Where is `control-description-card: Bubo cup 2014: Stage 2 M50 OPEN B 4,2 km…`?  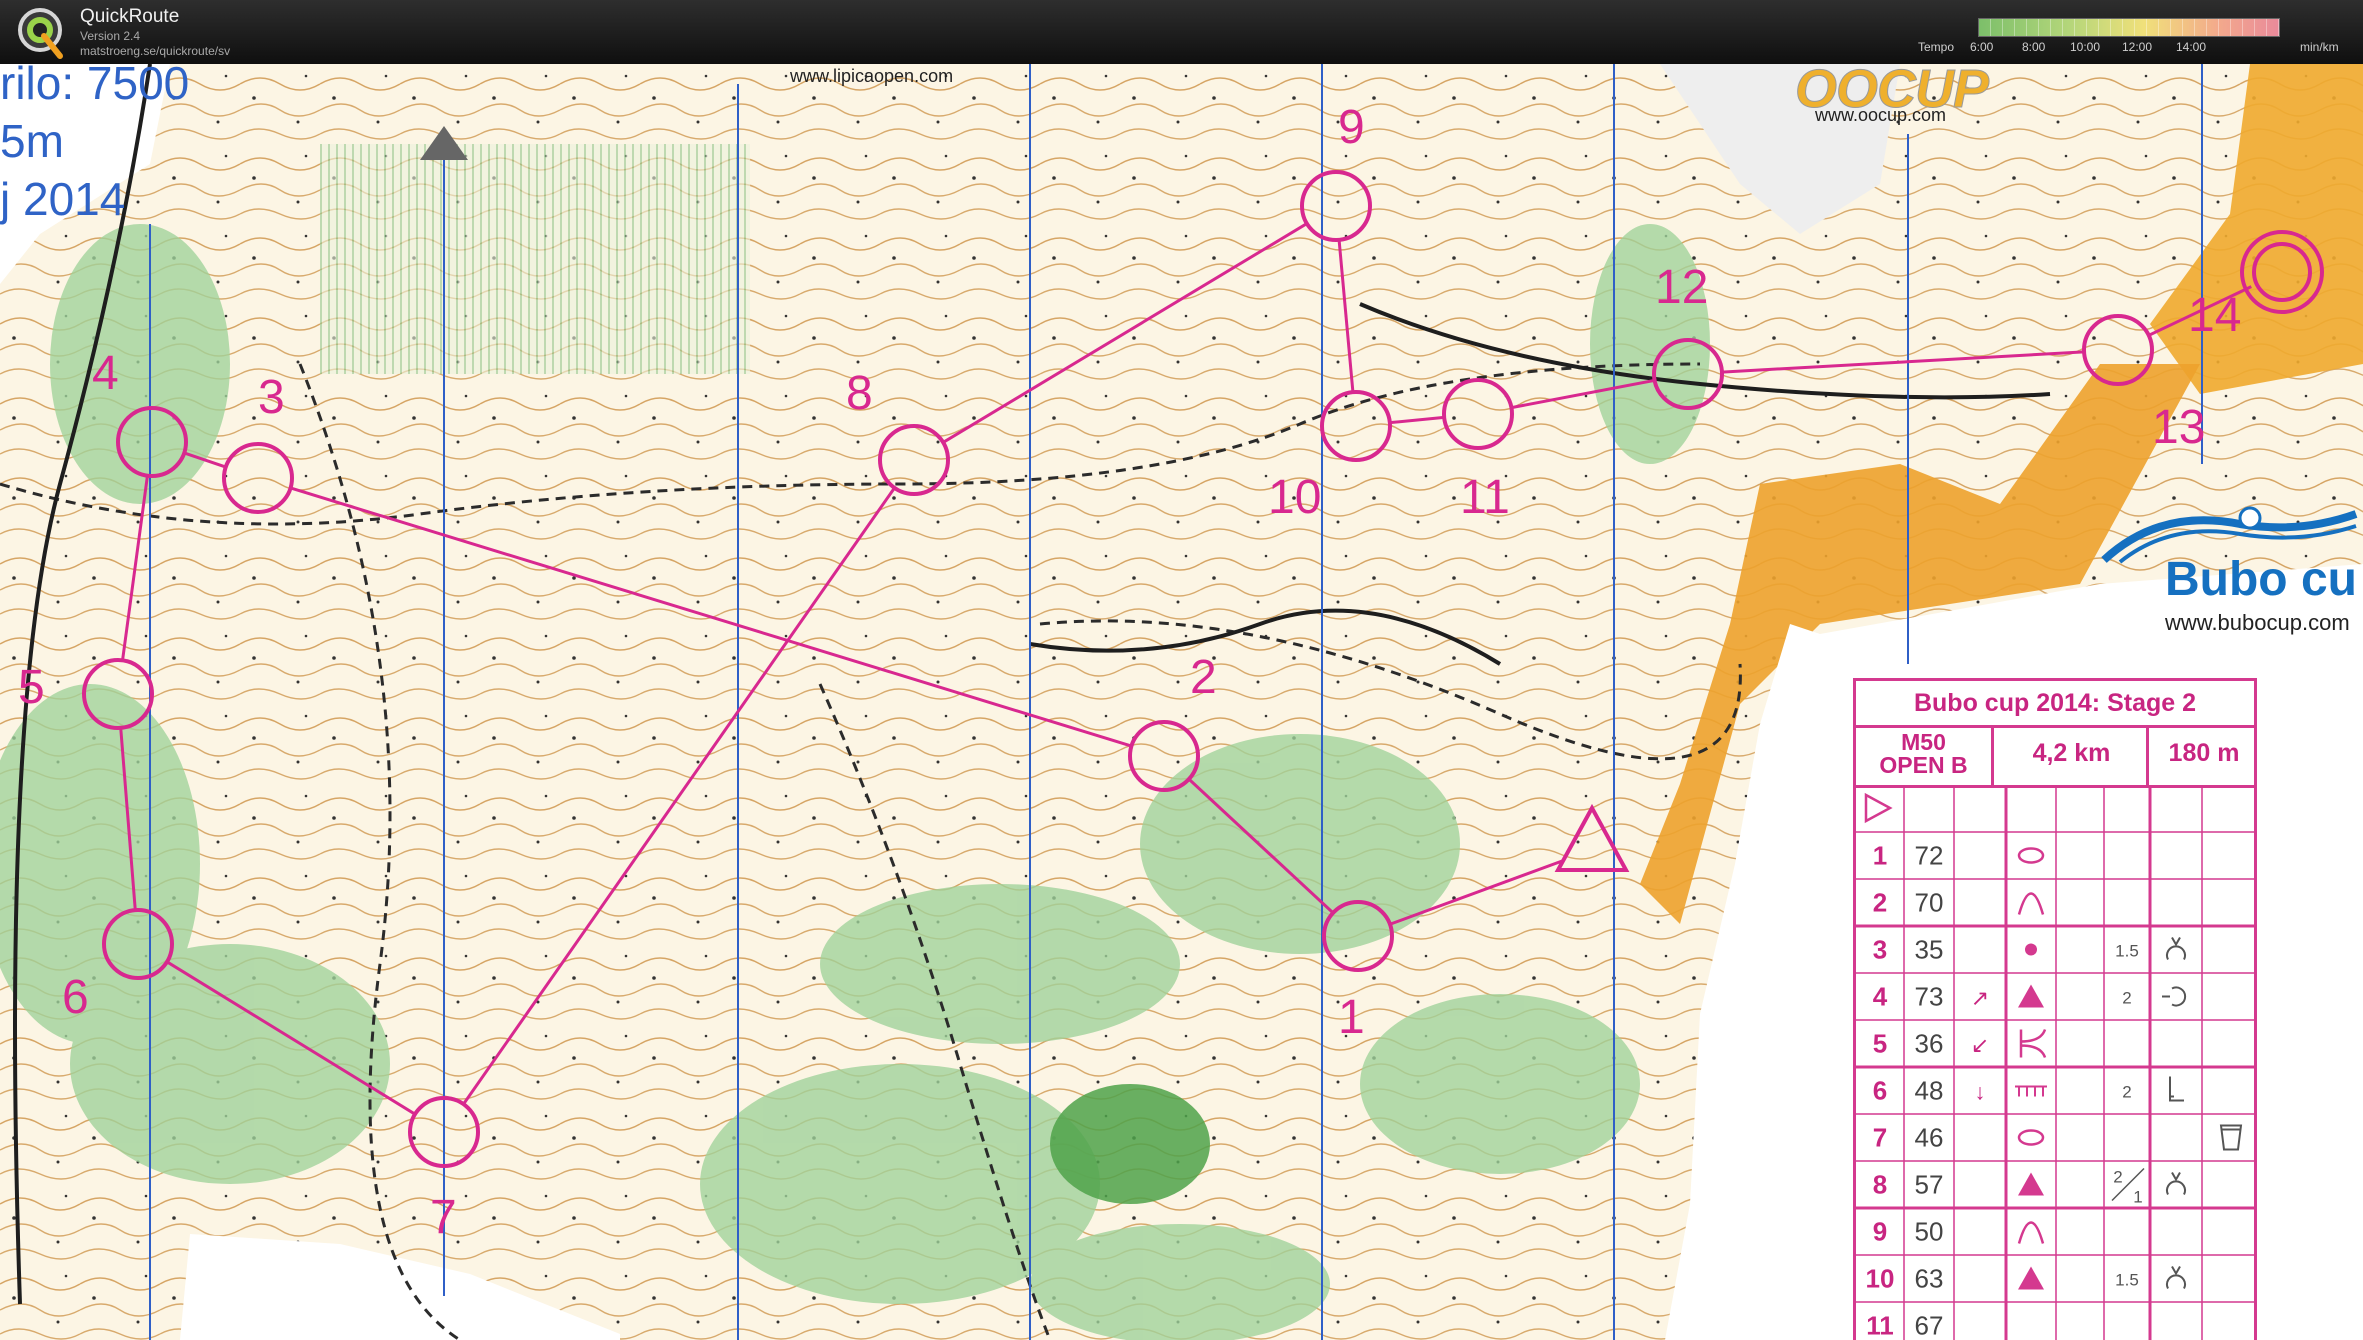
control-description-card: Bubo cup 2014: Stage 2 M50 OPEN B 4,2 km… is located at coordinates (2055, 1009).